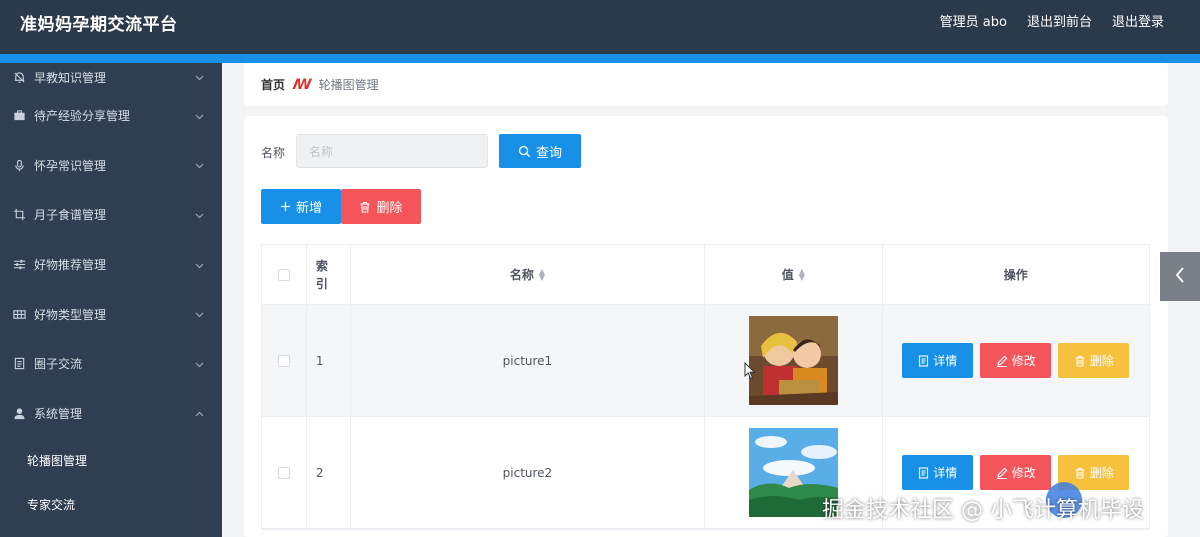  Describe the element at coordinates (111, 215) in the screenshot. I see `sidebar-item-recipes: 月子食谱管理` at that location.